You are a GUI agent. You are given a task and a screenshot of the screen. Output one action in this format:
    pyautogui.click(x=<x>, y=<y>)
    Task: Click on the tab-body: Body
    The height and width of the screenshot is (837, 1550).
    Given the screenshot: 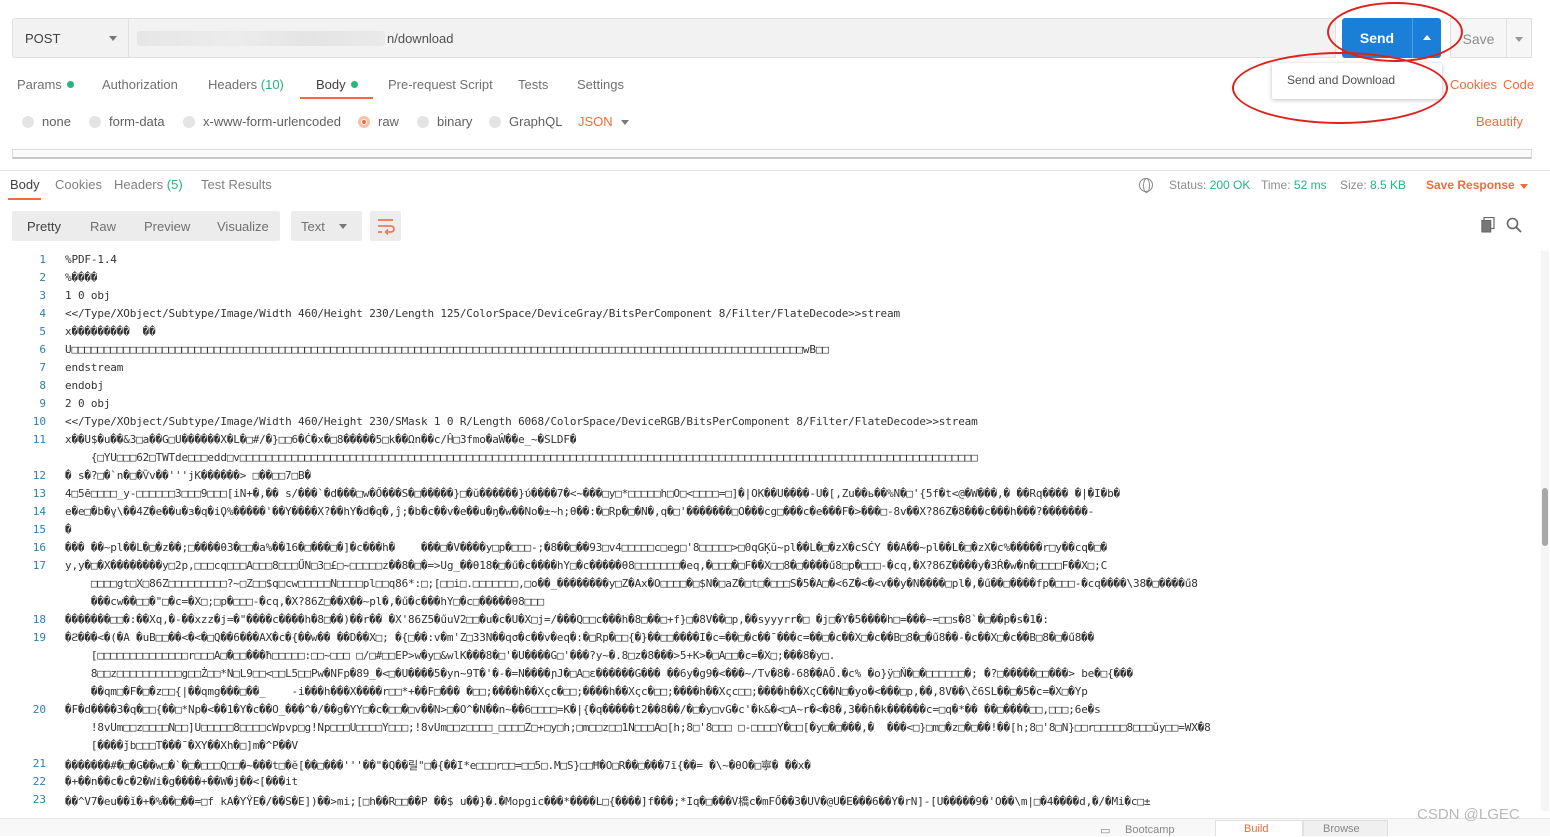 What is the action you would take?
    pyautogui.click(x=337, y=84)
    